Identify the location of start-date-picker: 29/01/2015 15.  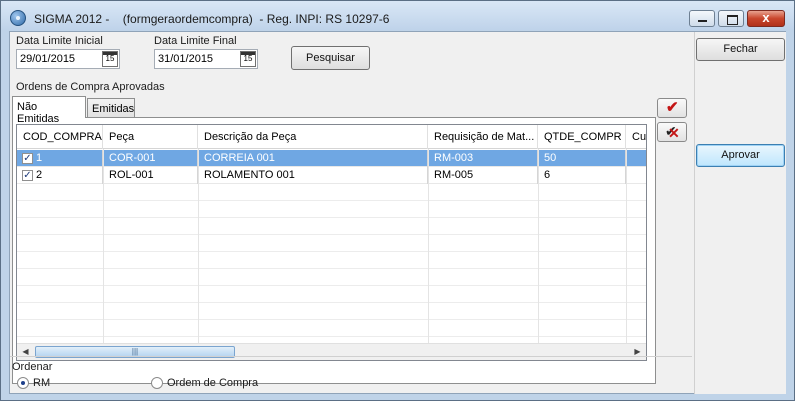
(68, 59).